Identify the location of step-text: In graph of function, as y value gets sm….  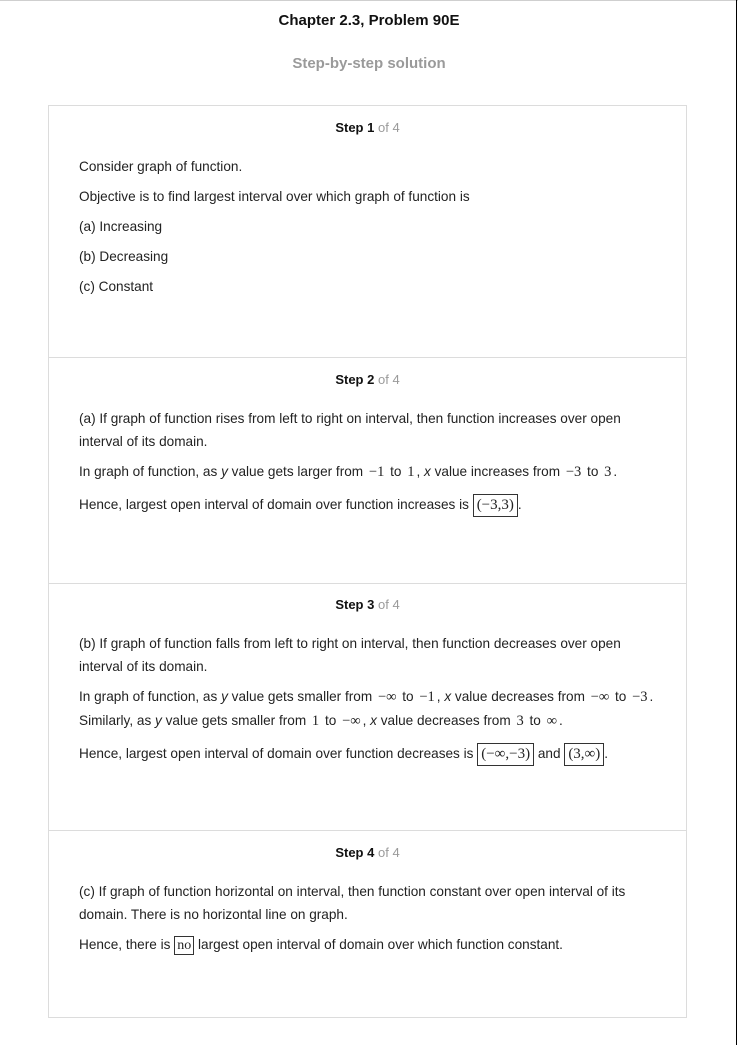
(367, 709).